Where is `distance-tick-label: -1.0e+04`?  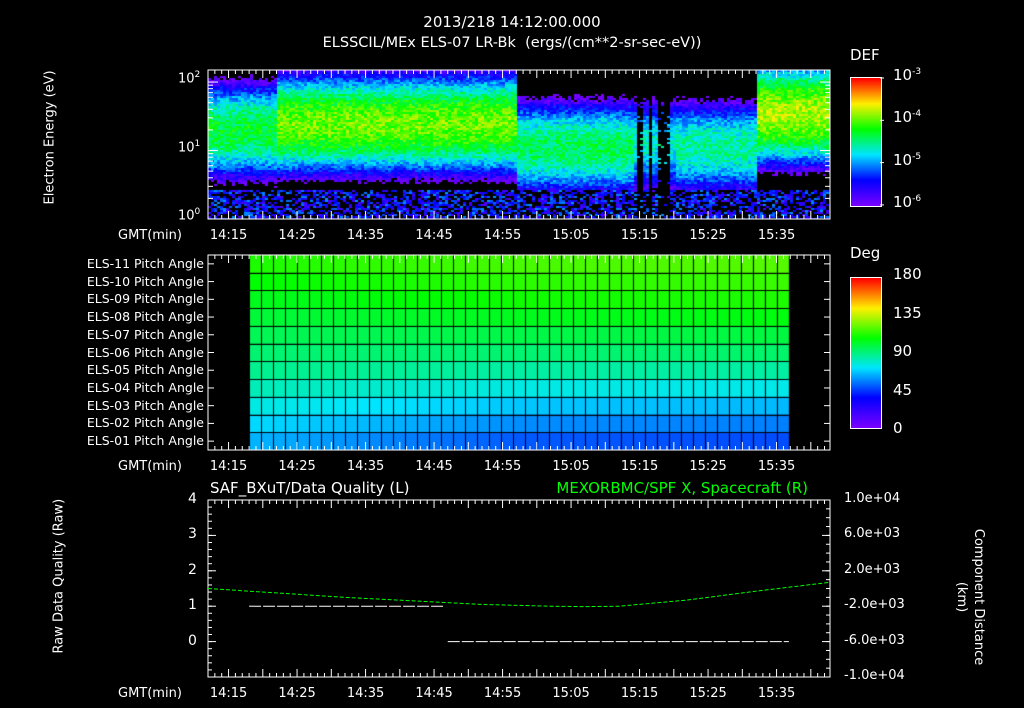
distance-tick-label: -1.0e+04 is located at coordinates (874, 675).